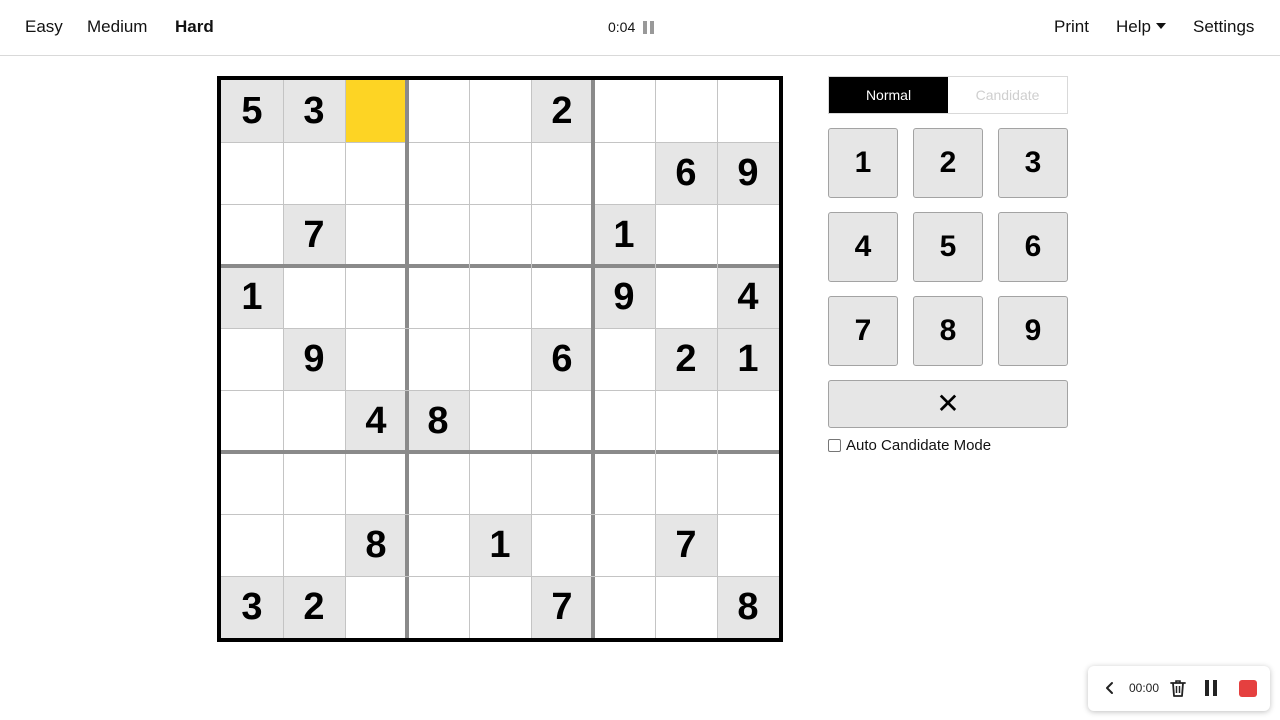  I want to click on number-key-2: 2, so click(948, 163).